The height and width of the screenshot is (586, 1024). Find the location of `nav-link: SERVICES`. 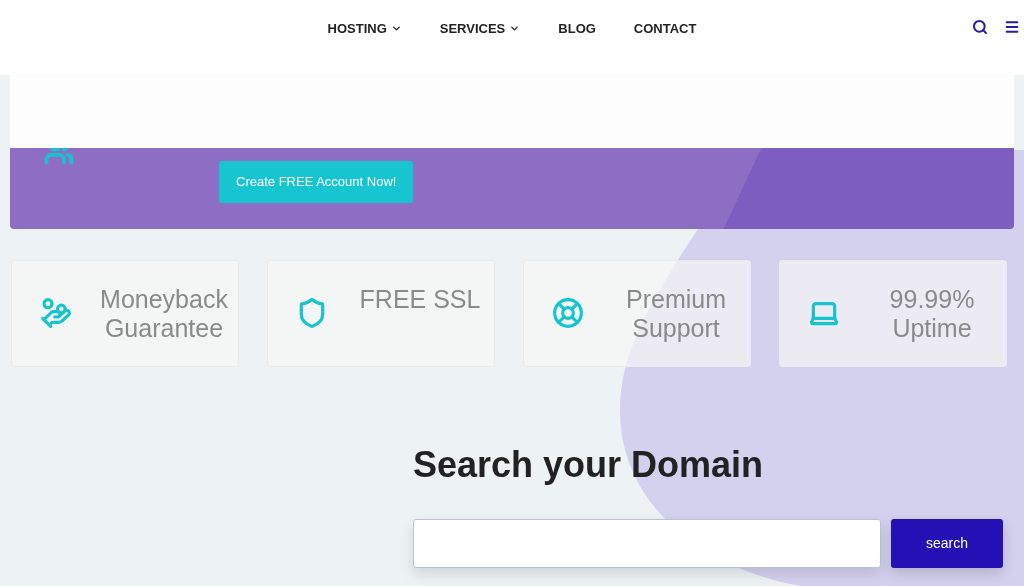

nav-link: SERVICES is located at coordinates (480, 29).